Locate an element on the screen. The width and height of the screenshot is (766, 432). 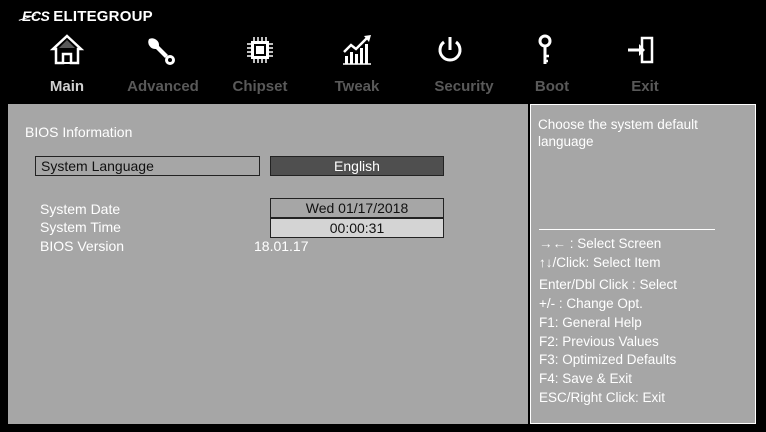
bios-version-value: 18.01.17 is located at coordinates (281, 246).